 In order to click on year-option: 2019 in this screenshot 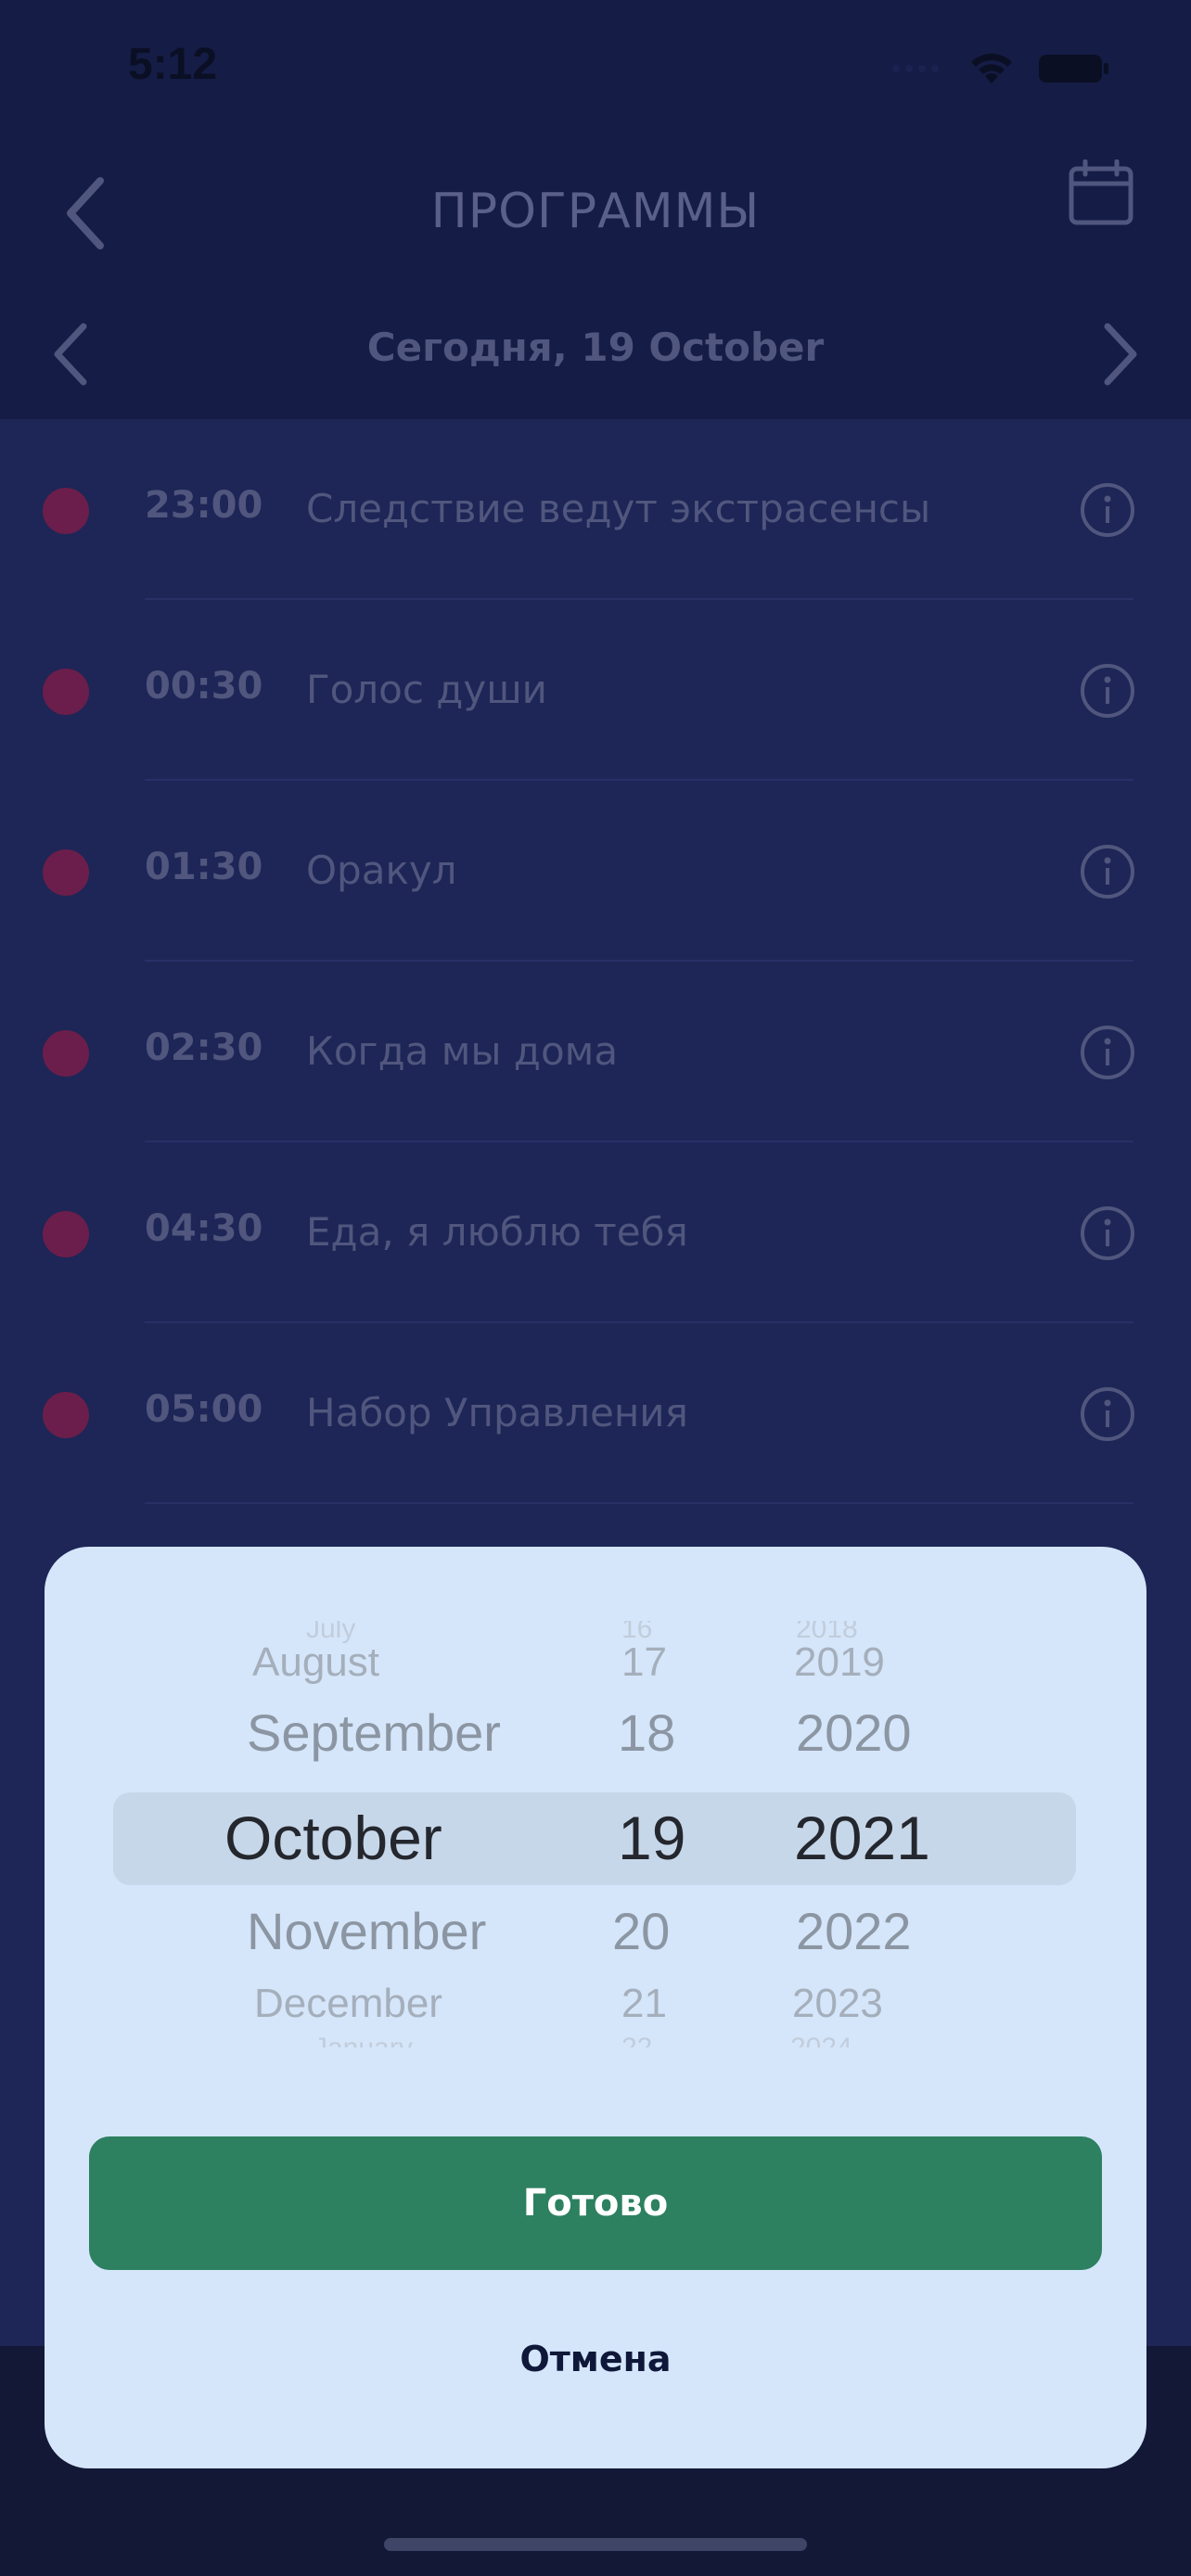, I will do `click(840, 1662)`.